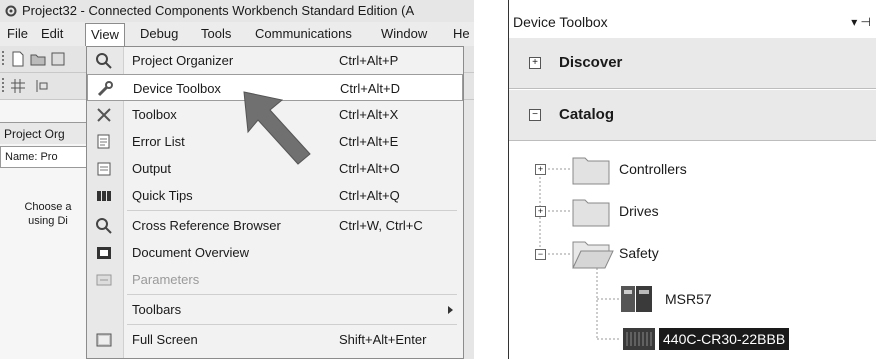  I want to click on menu-item-quick-tips: Quick Tips Ctrl+Alt+Q, so click(275, 195).